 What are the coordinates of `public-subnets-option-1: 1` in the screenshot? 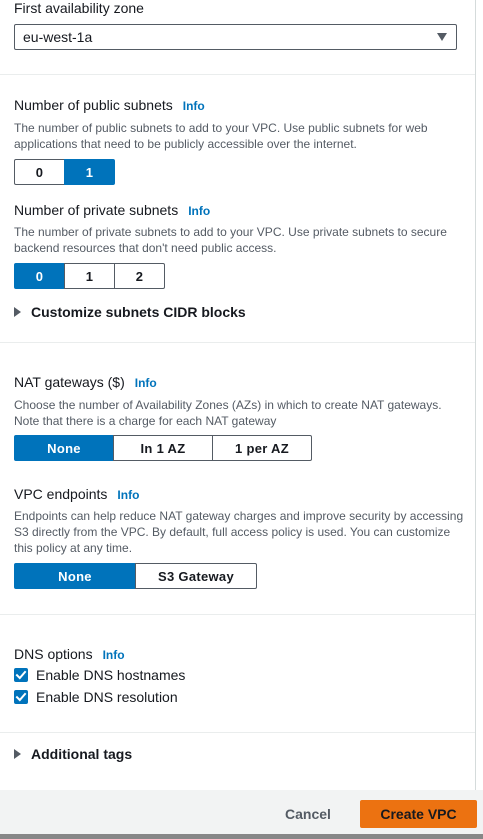 It's located at (89, 172).